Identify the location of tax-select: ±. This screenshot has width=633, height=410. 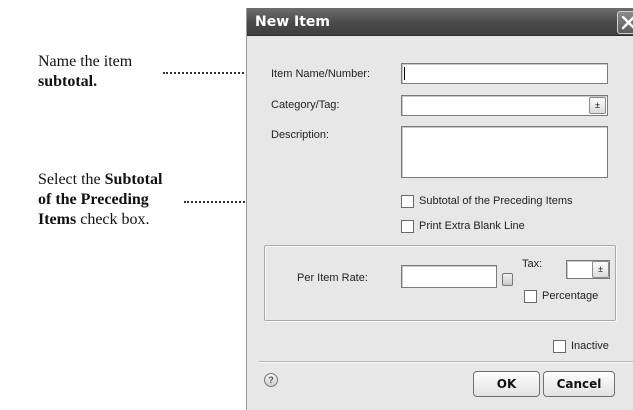
(588, 269).